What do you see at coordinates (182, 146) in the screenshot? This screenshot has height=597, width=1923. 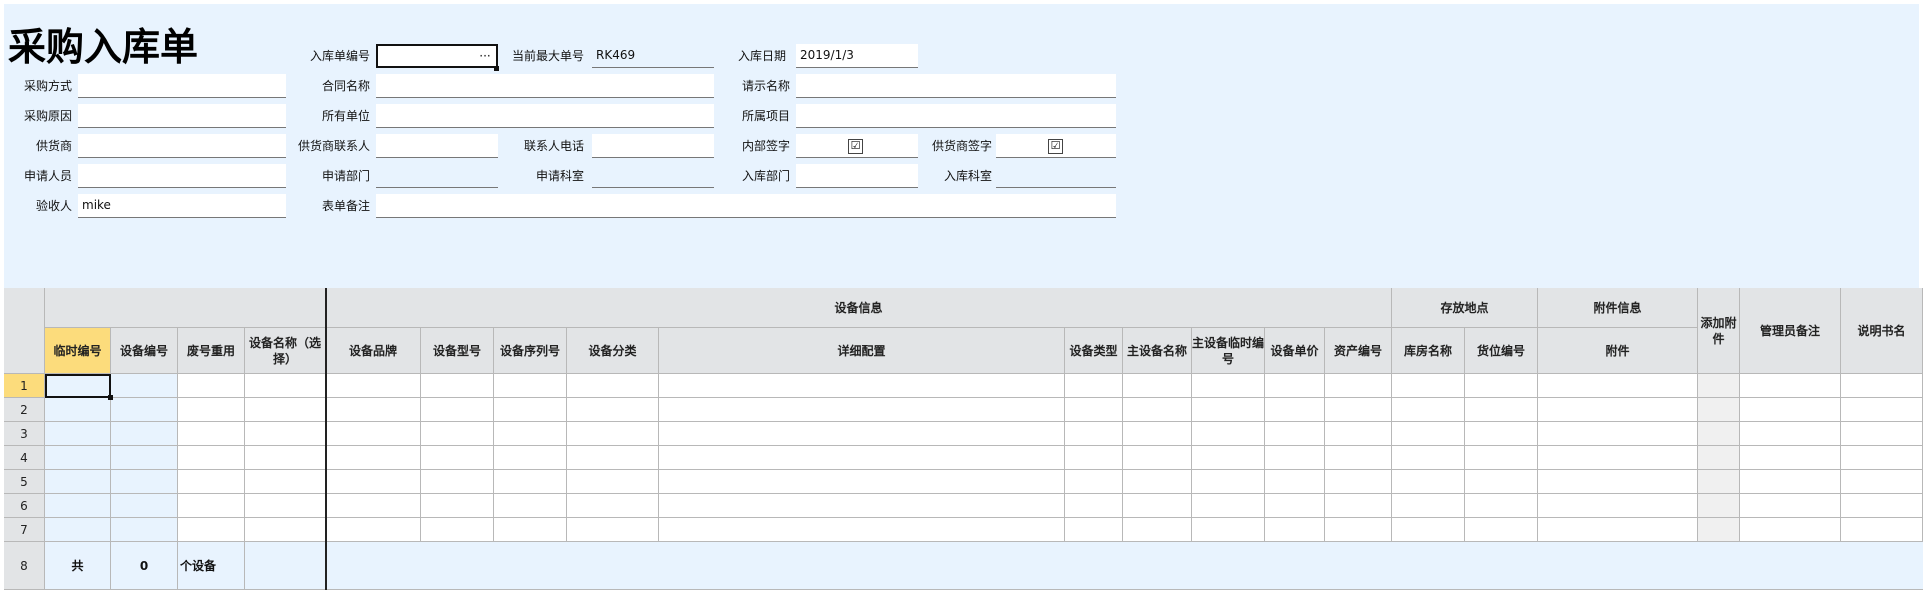 I see `supplier-field` at bounding box center [182, 146].